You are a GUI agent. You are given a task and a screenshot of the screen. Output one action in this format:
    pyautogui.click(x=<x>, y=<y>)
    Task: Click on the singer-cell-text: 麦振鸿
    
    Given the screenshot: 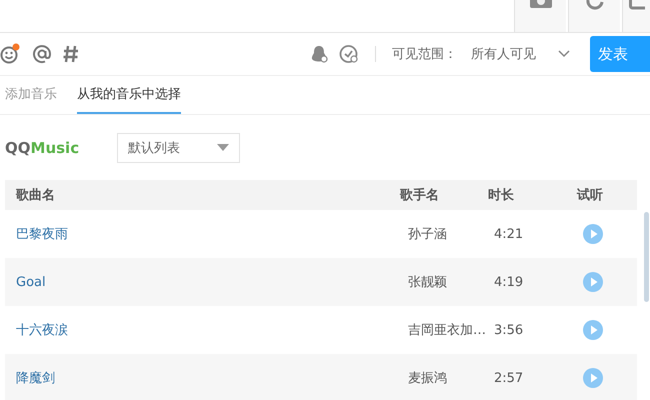 What is the action you would take?
    pyautogui.click(x=427, y=378)
    